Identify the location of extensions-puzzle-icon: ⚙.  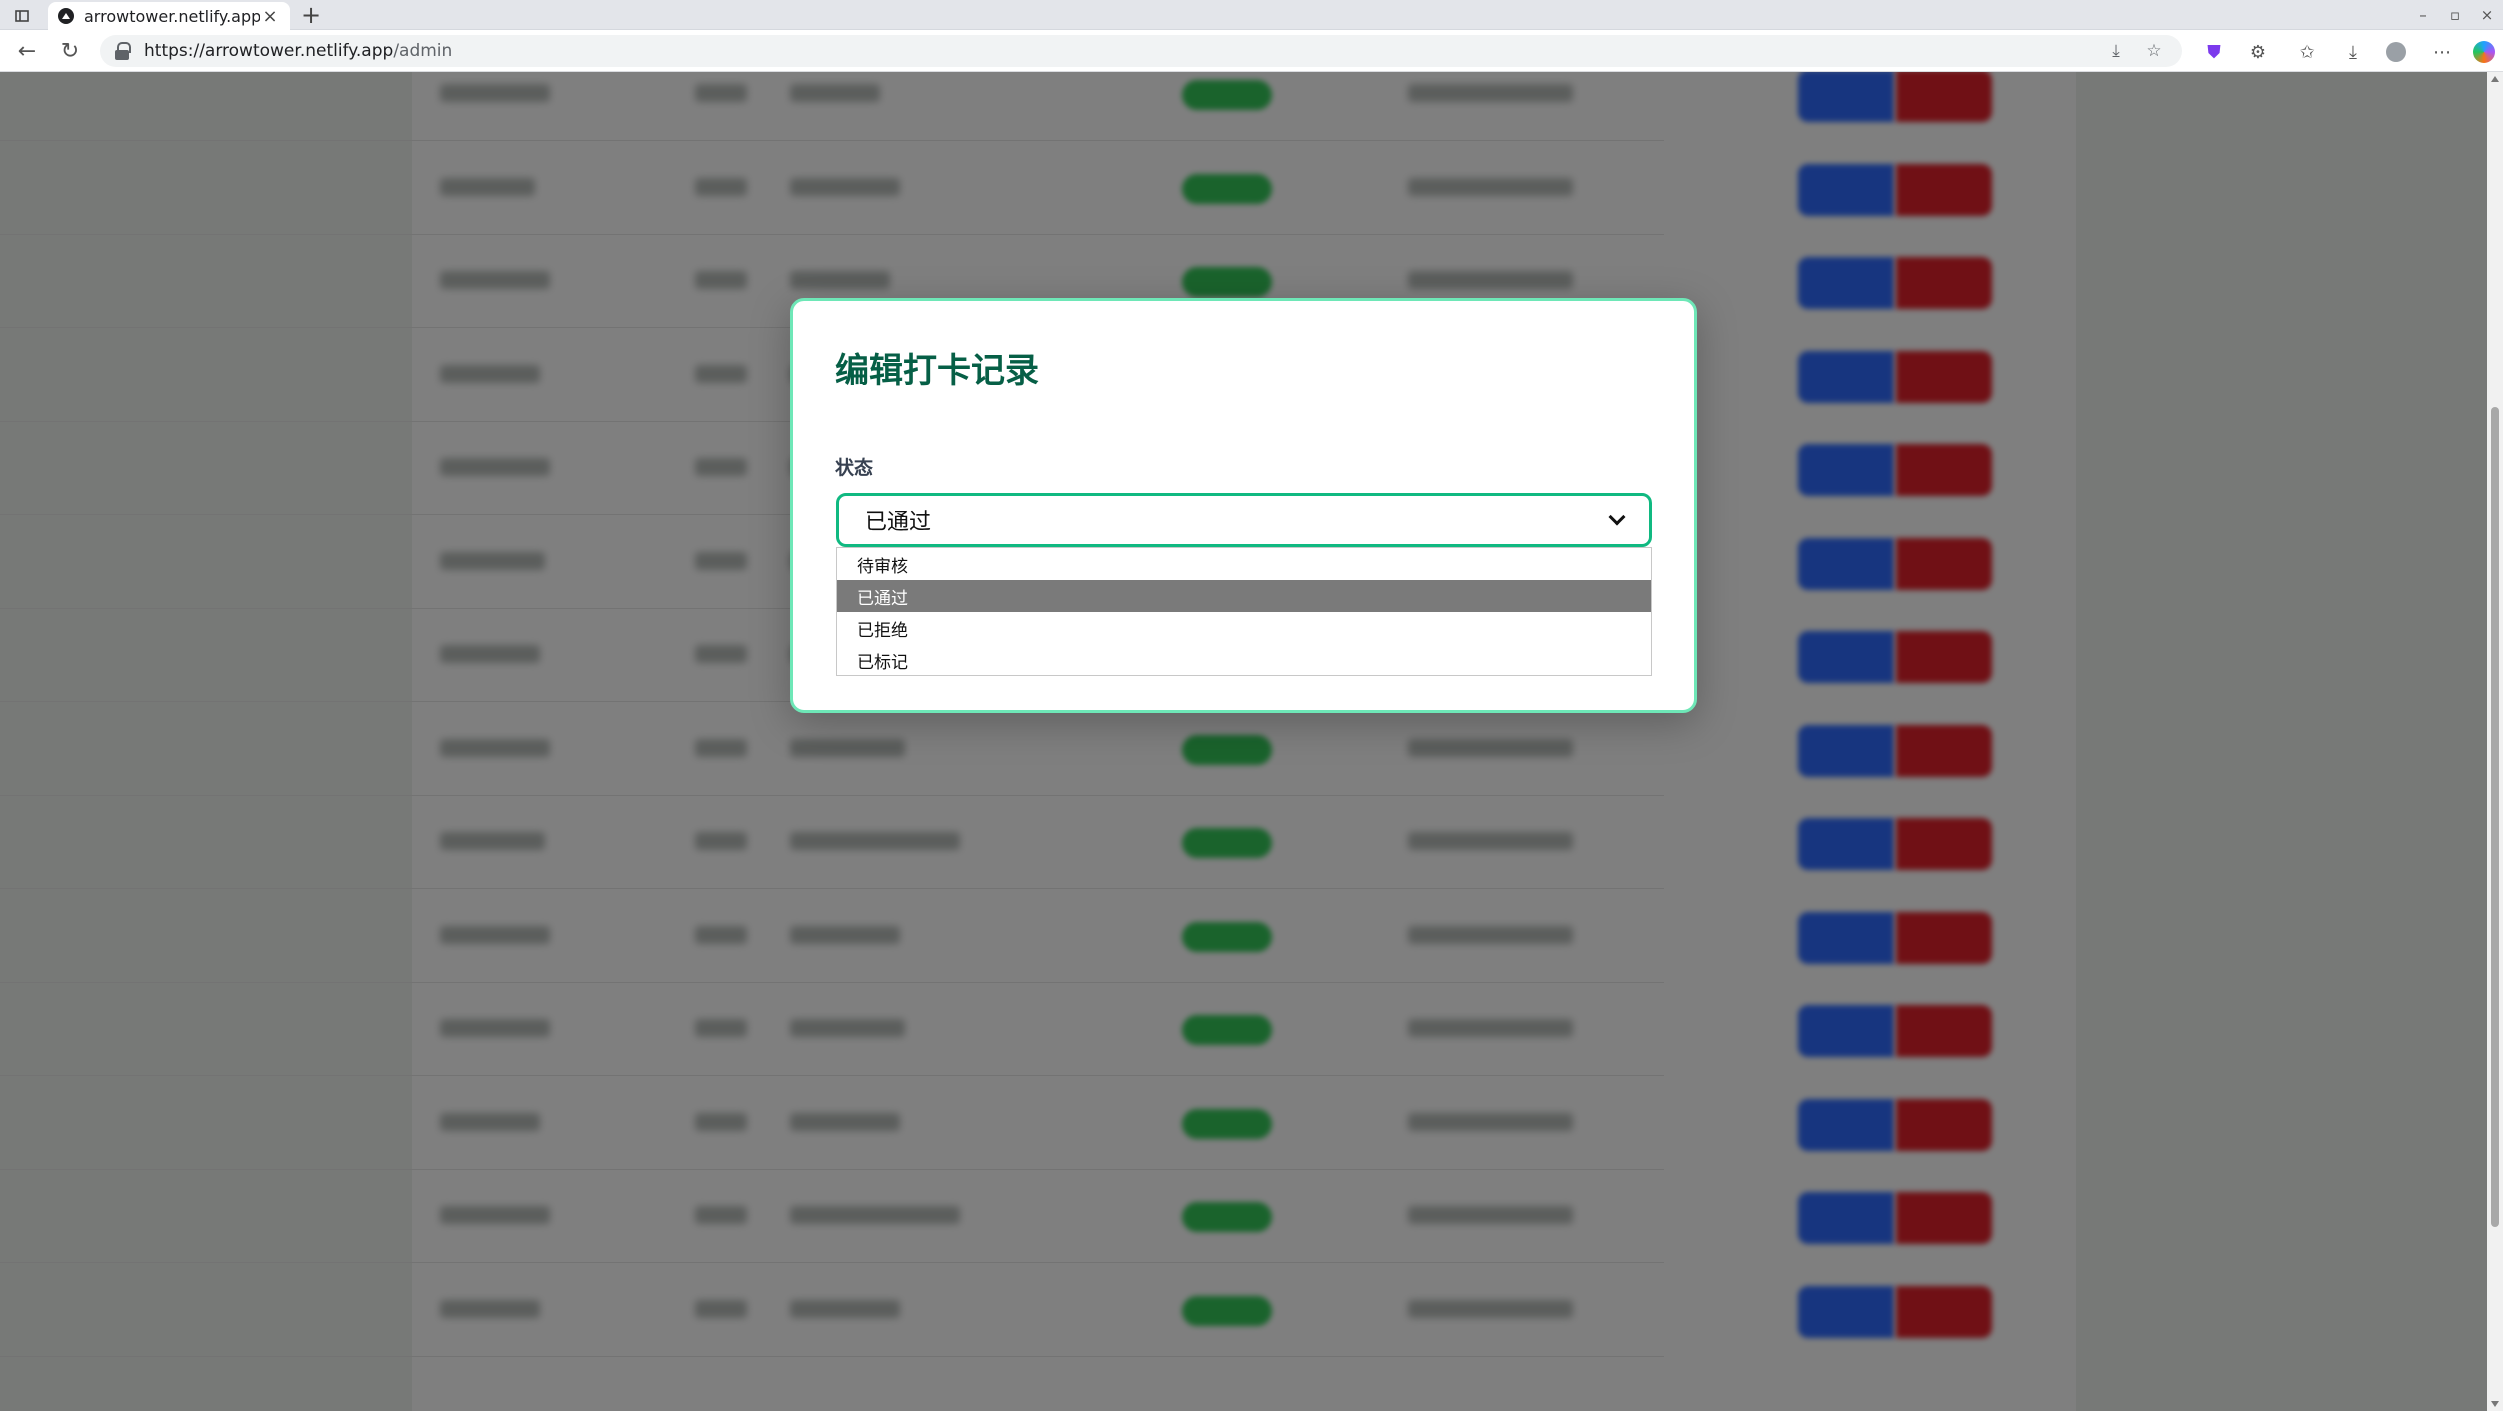
(2258, 52).